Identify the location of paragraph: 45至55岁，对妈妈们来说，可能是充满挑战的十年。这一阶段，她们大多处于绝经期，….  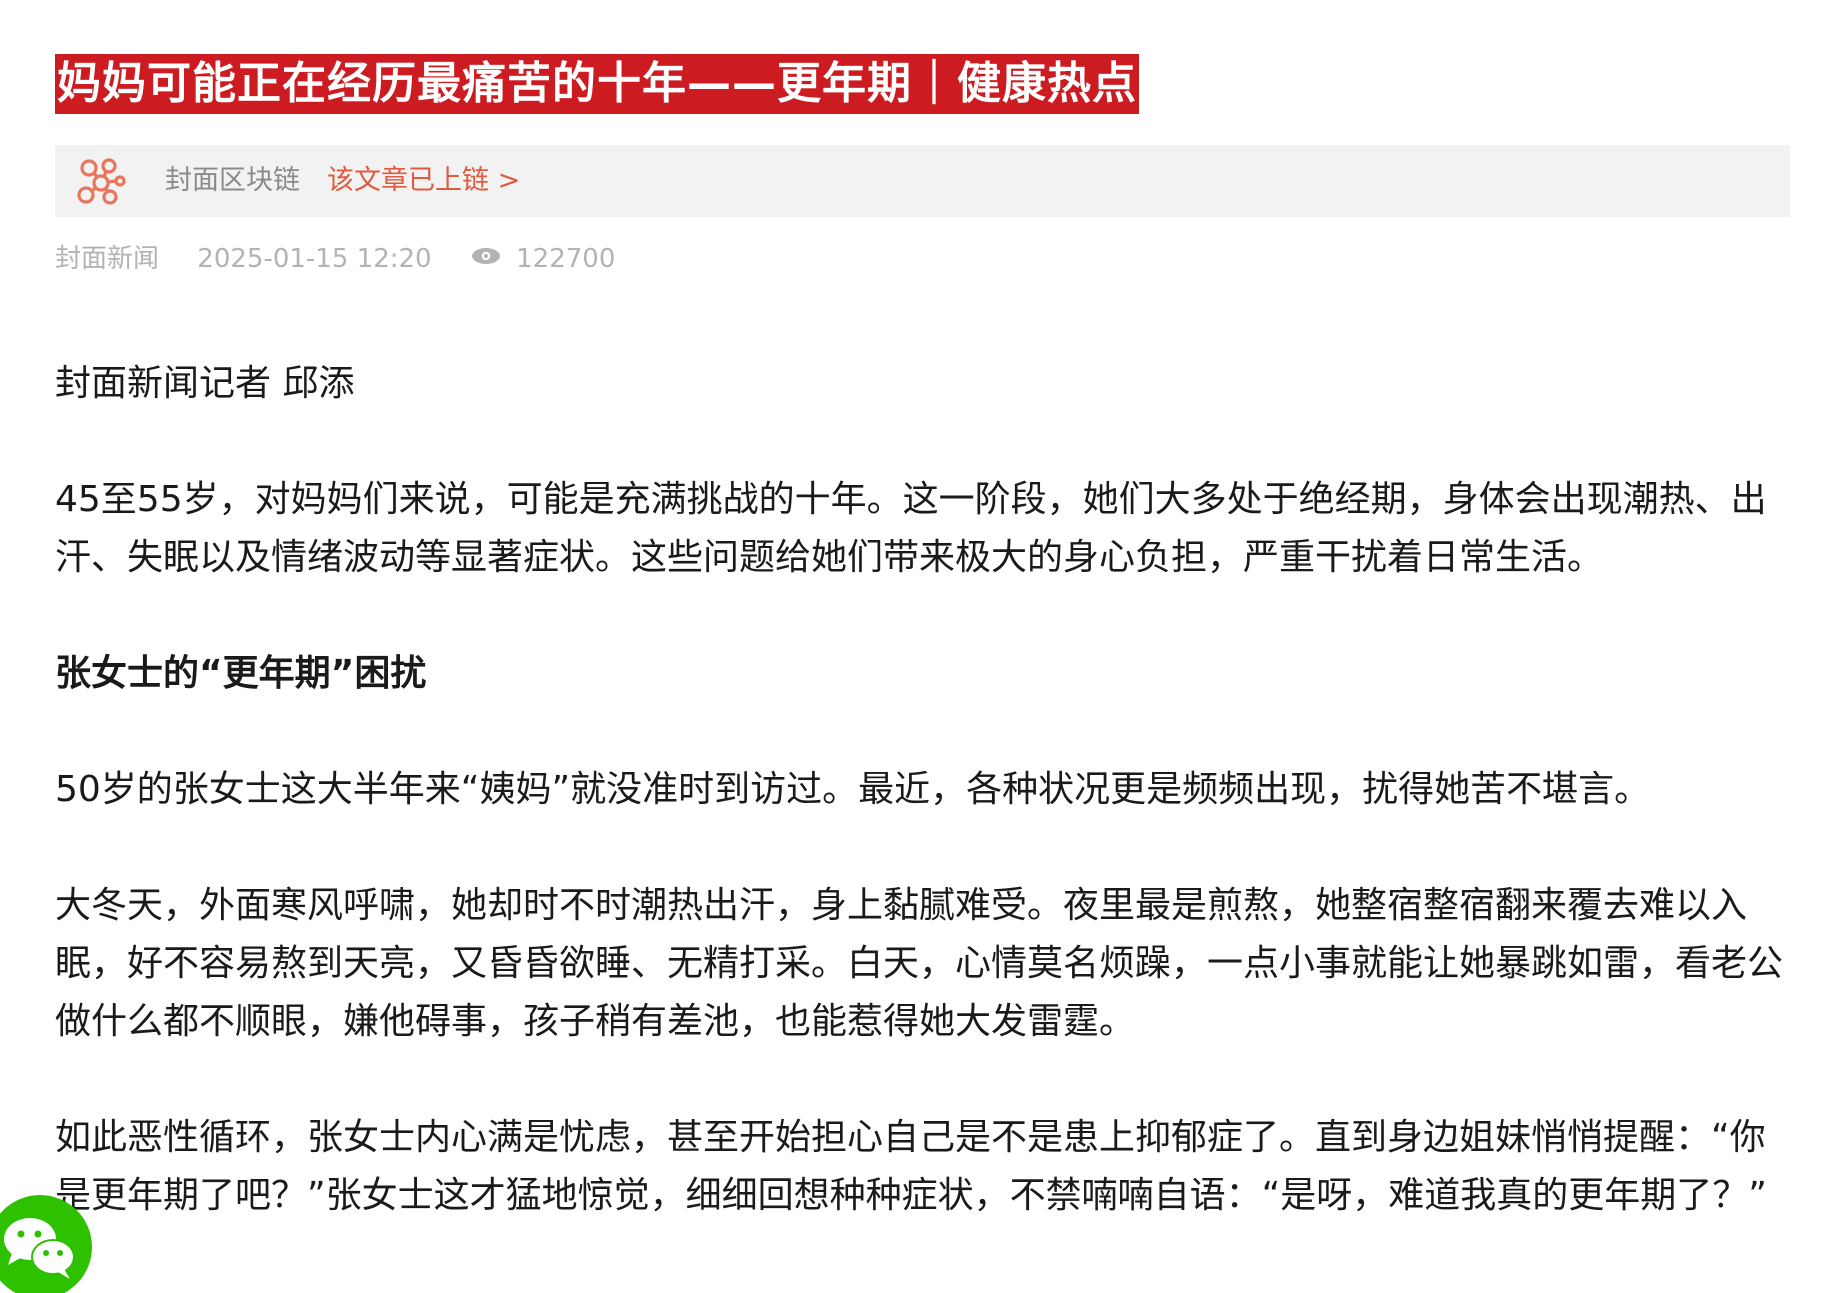
(911, 528).